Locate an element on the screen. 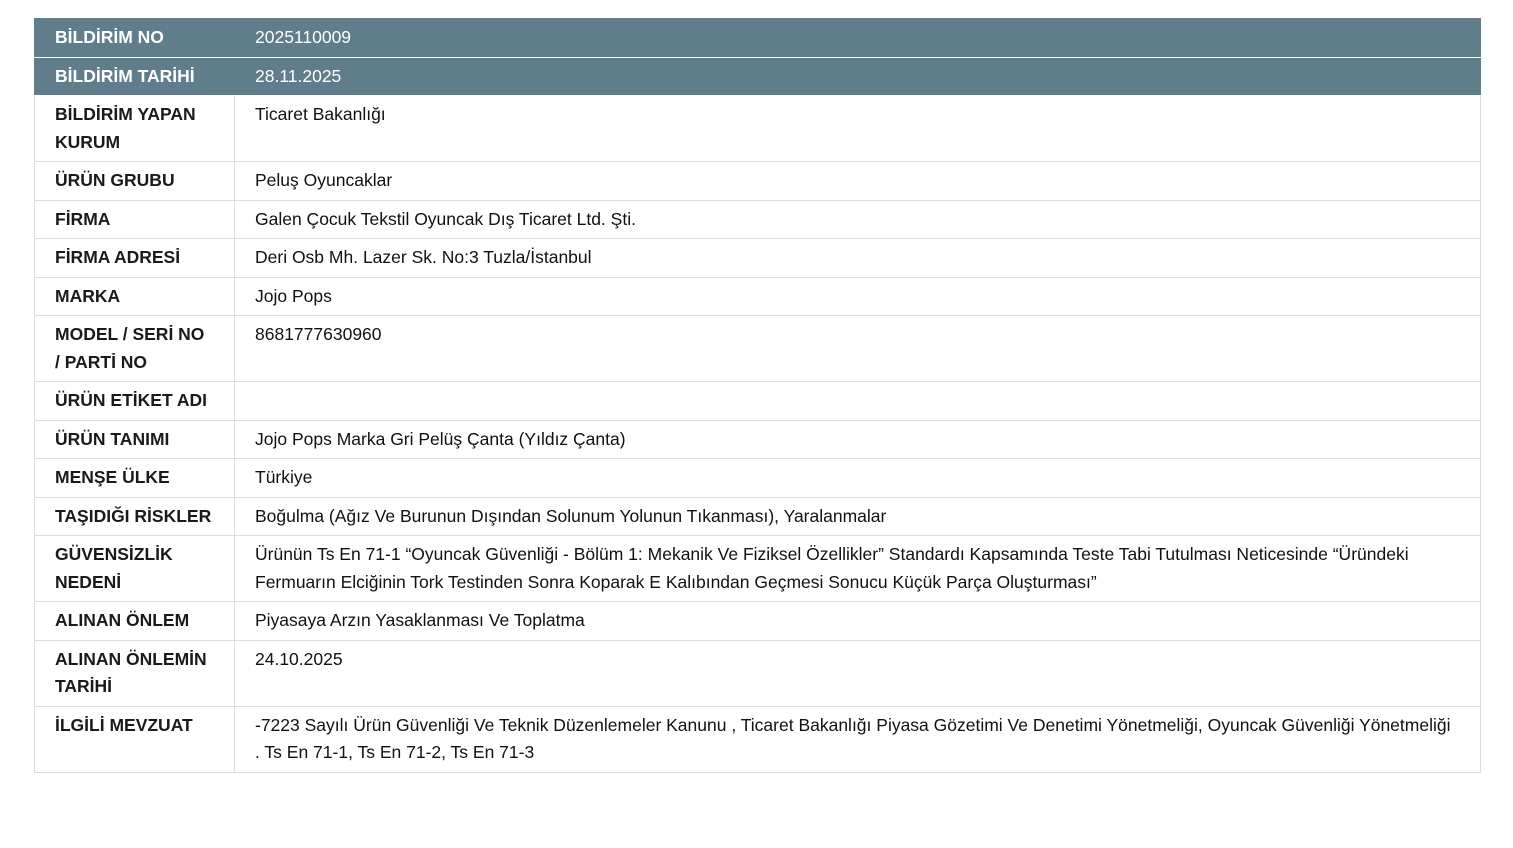 This screenshot has height=848, width=1513. table-row-reporting-institution: BİLDİRİM YAPAN KURUM Ticaret Bakanlığı is located at coordinates (757, 128).